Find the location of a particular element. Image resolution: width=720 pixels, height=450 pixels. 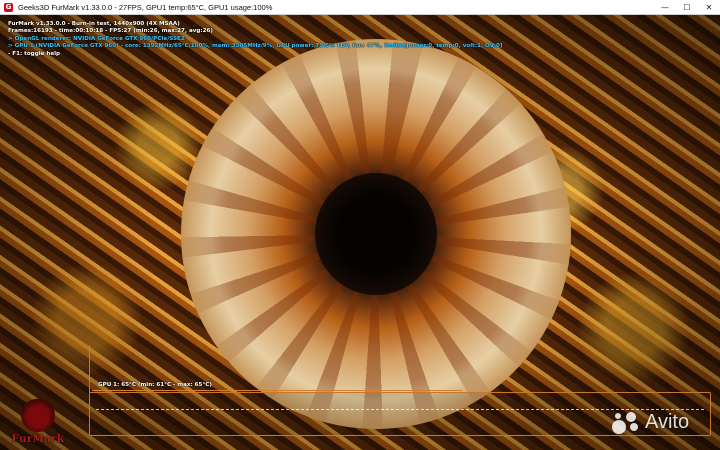

avito-watermark: Avito is located at coordinates (650, 422).